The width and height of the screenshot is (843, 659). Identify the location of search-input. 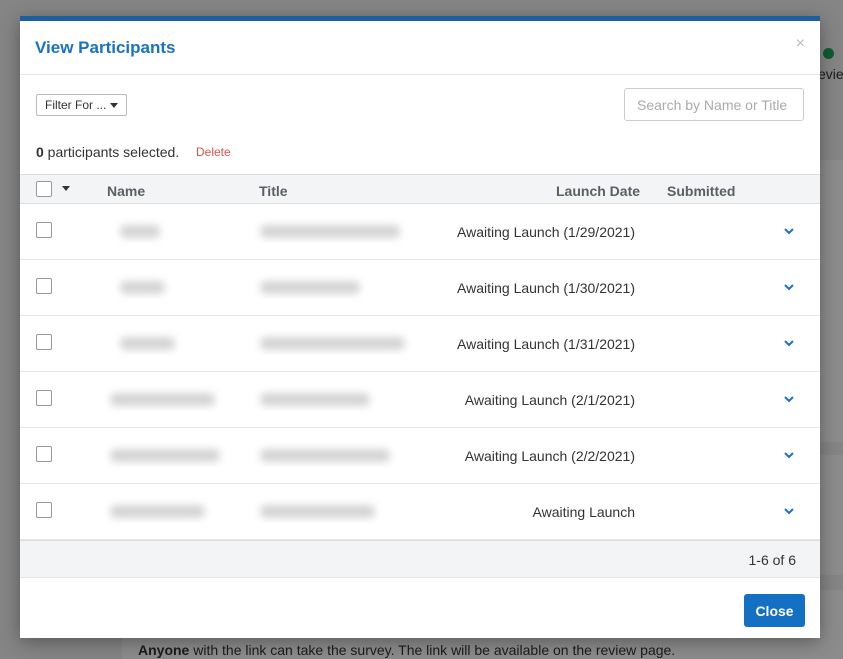
(714, 104).